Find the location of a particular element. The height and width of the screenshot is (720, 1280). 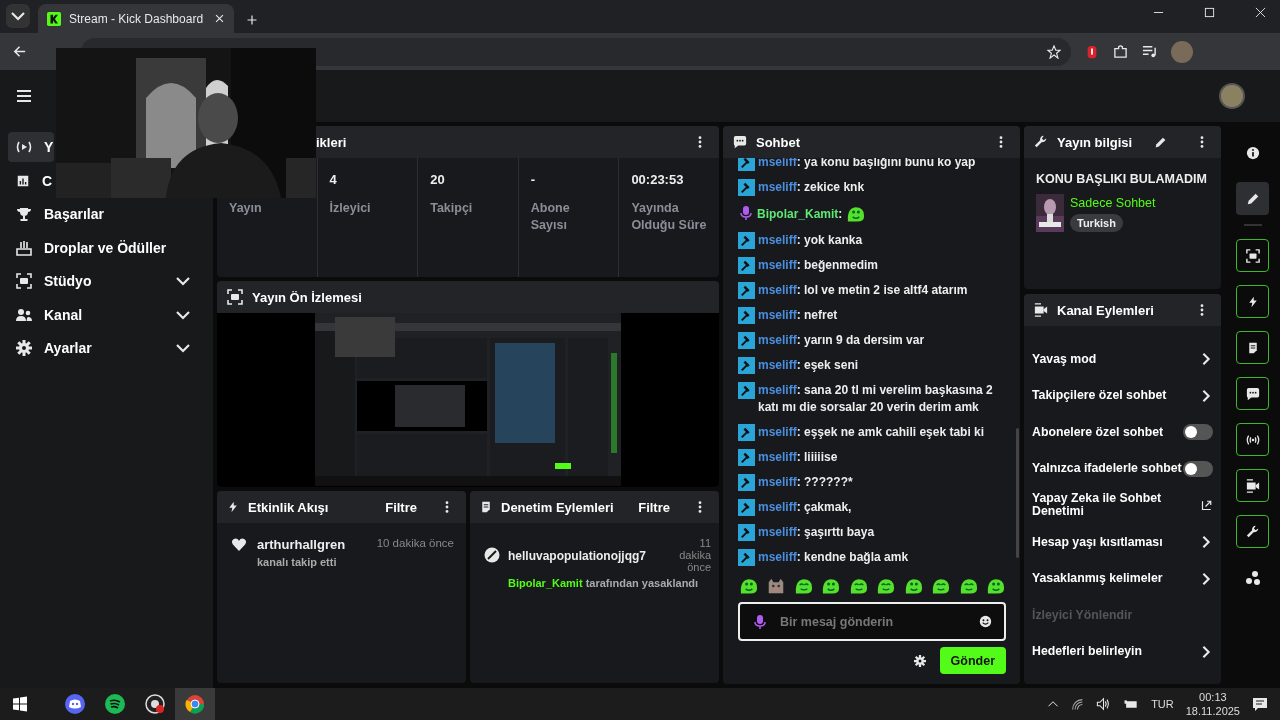

extension-icon is located at coordinates (1092, 51).